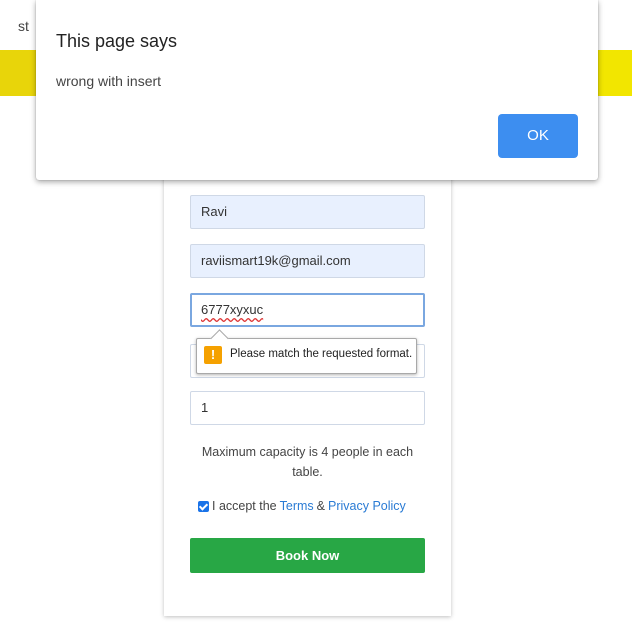 Image resolution: width=632 pixels, height=626 pixels. What do you see at coordinates (538, 136) in the screenshot?
I see `ok-button: OK` at bounding box center [538, 136].